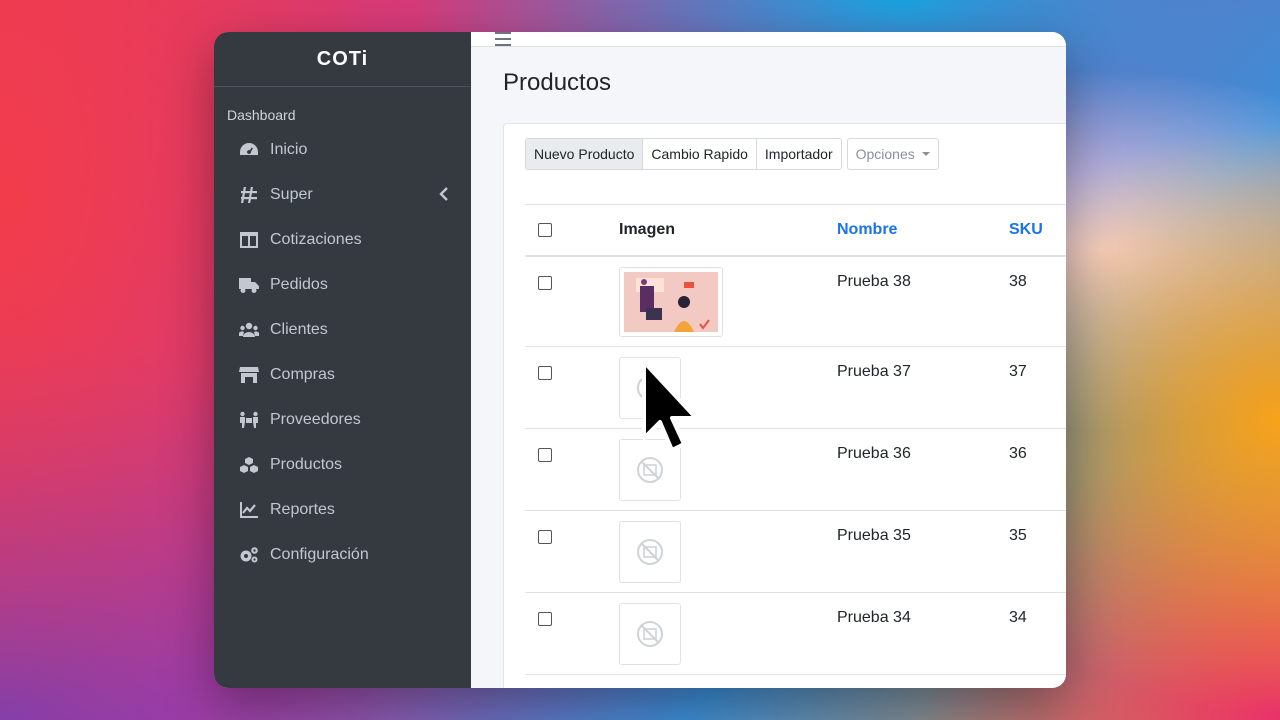  Describe the element at coordinates (249, 150) in the screenshot. I see `tachometer-icon` at that location.